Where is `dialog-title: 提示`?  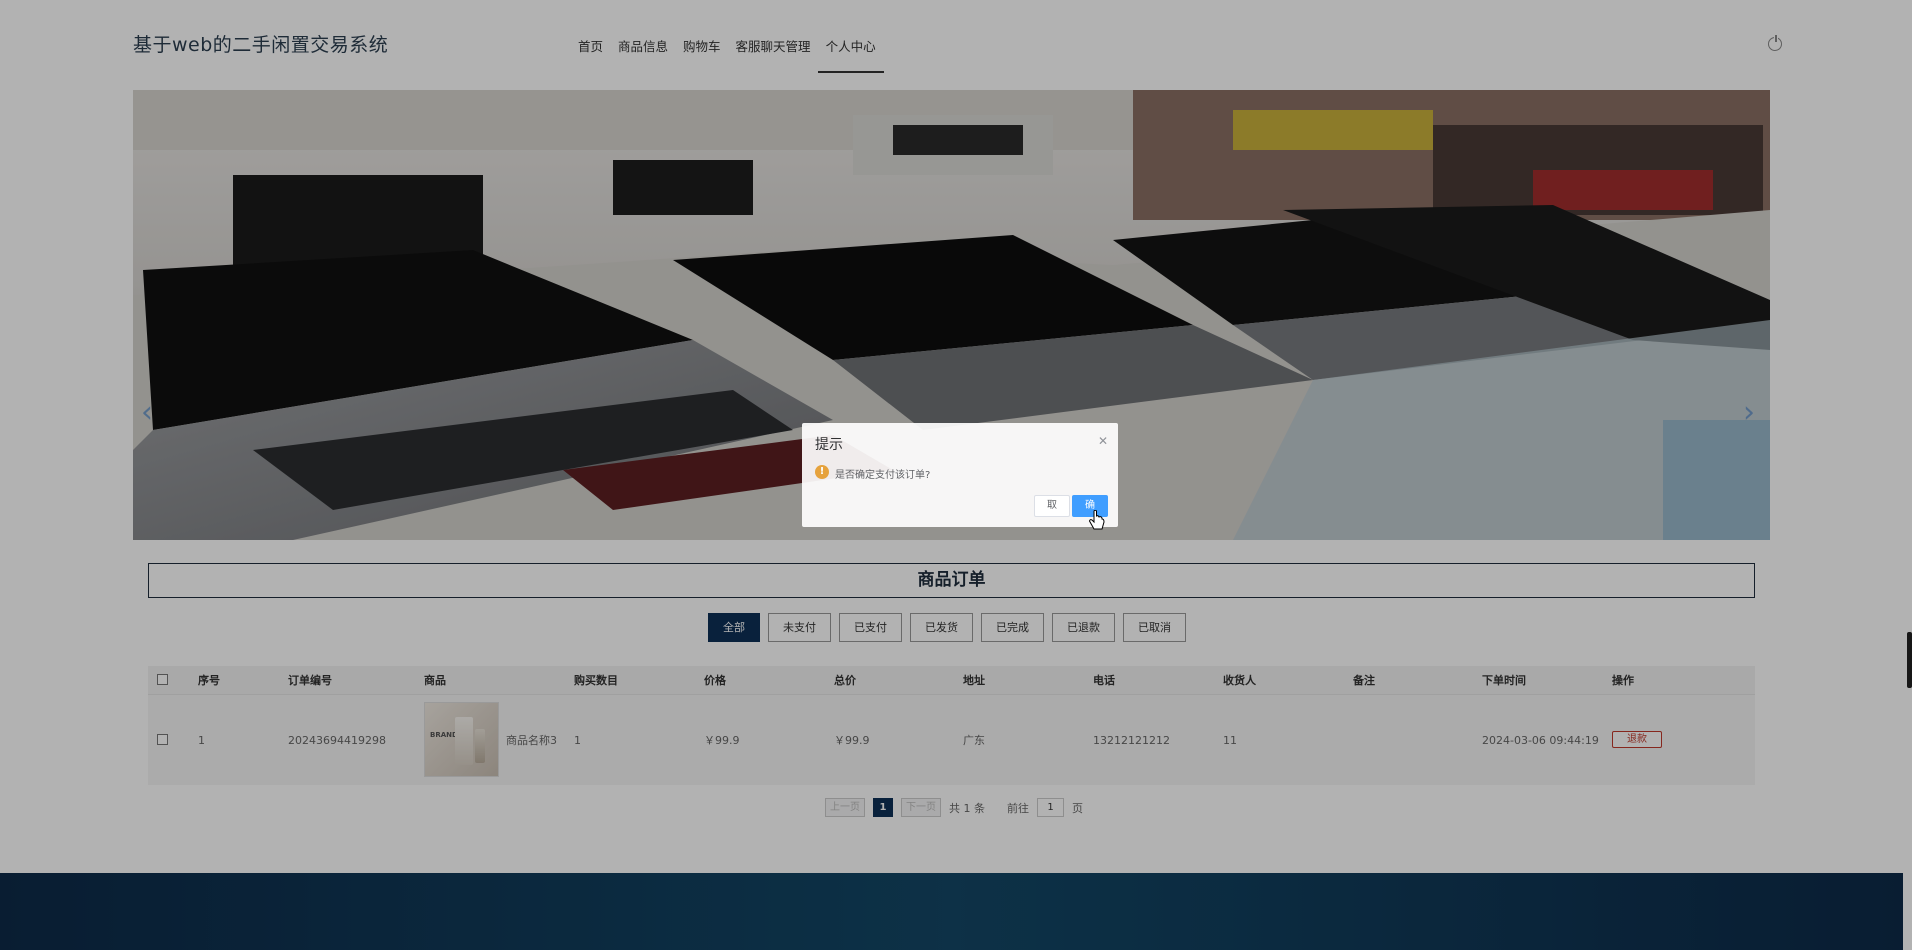 dialog-title: 提示 is located at coordinates (829, 445).